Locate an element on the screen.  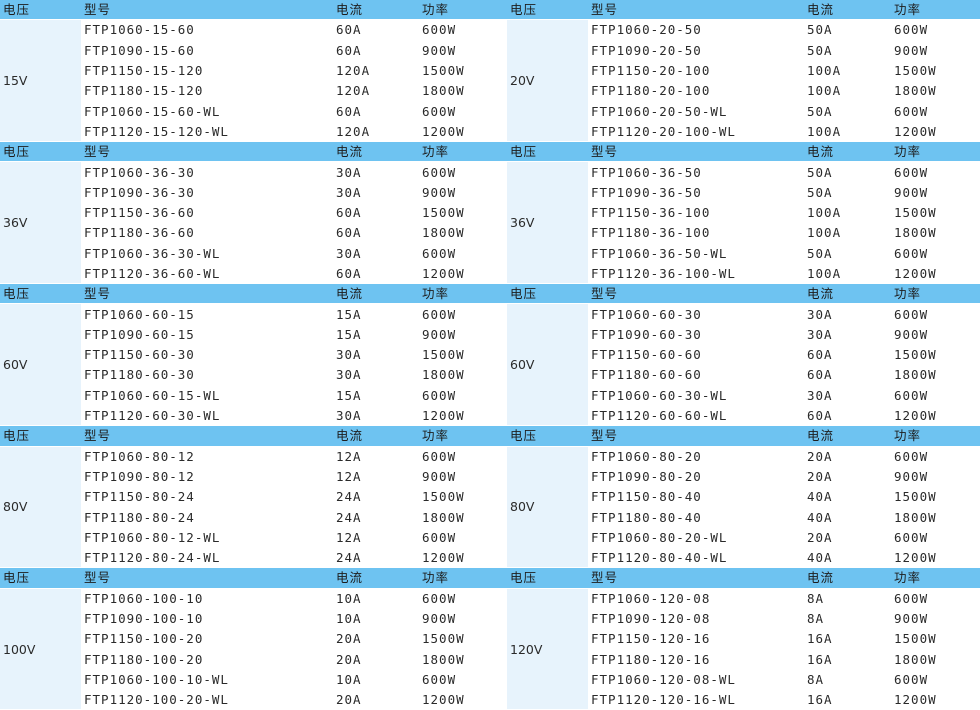
model-cell: FTP1120-60-30-WL is located at coordinates (207, 416).